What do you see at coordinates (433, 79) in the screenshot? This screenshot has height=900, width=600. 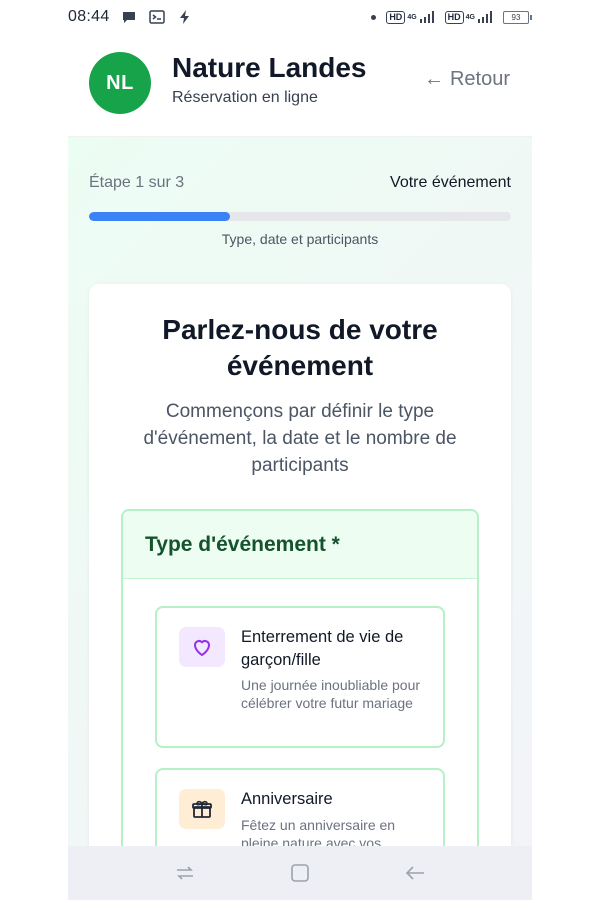 I see `arrow-left-icon: ←` at bounding box center [433, 79].